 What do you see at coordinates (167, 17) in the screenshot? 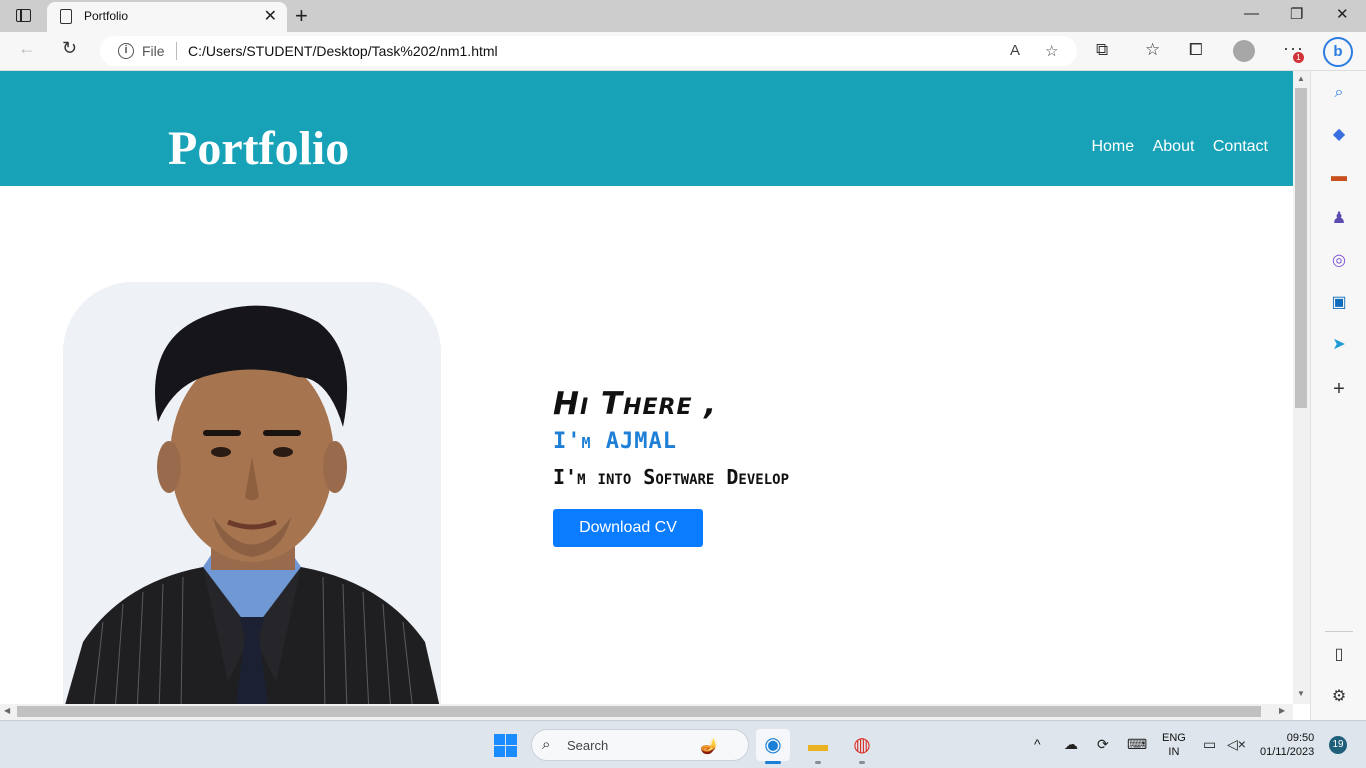
I see `tab-portfolio: Portfolio ✕` at bounding box center [167, 17].